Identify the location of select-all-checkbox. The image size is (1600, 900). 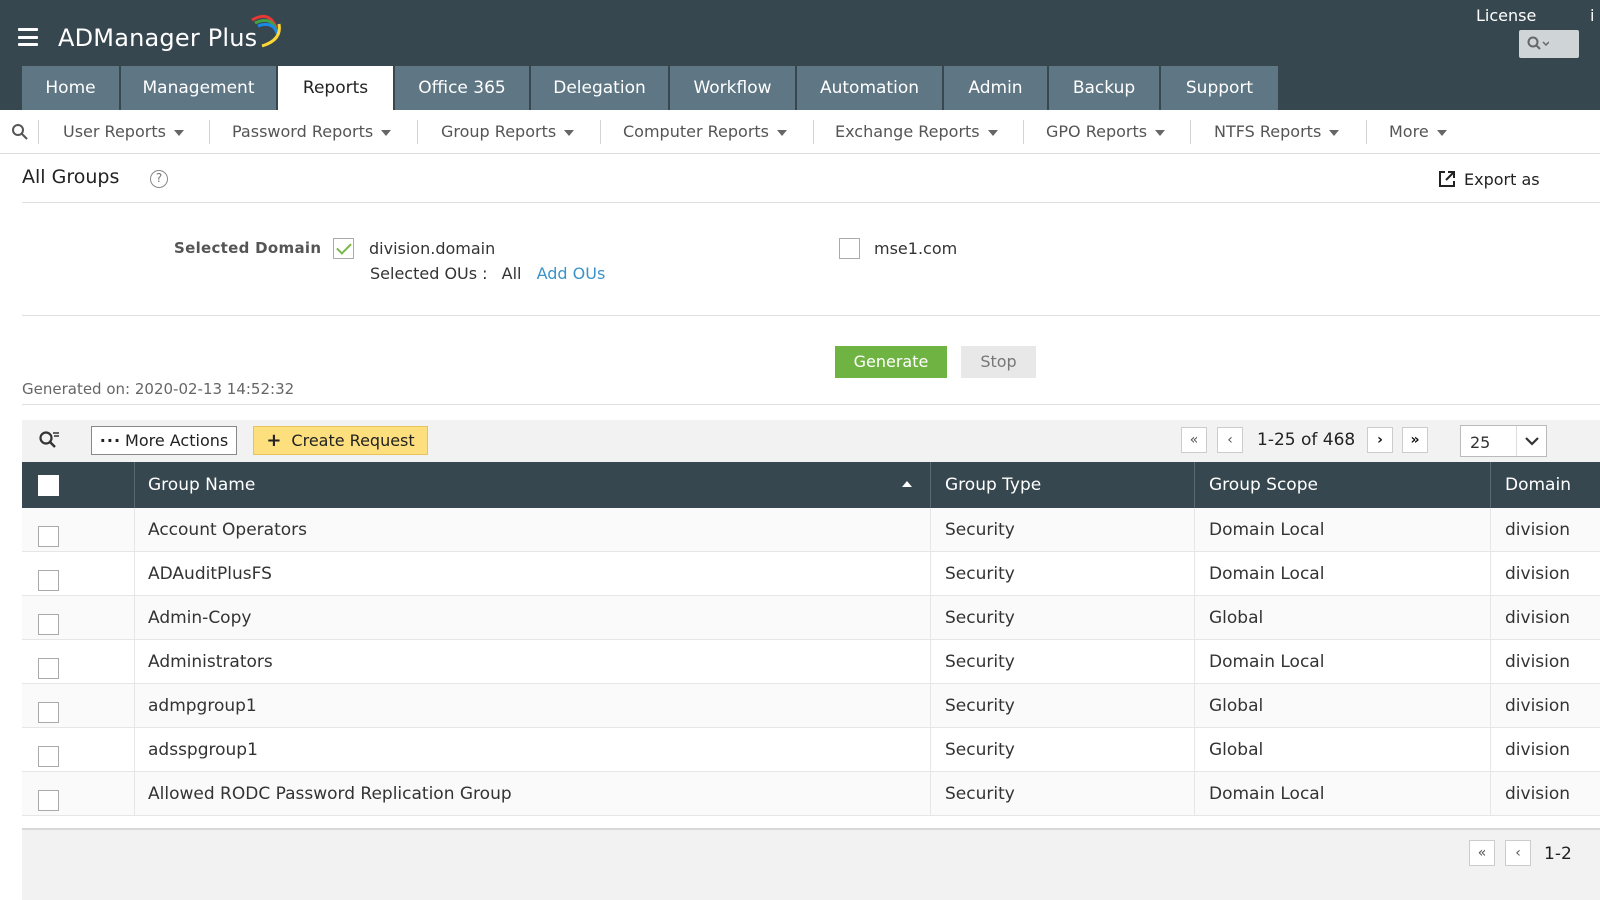
(48, 485).